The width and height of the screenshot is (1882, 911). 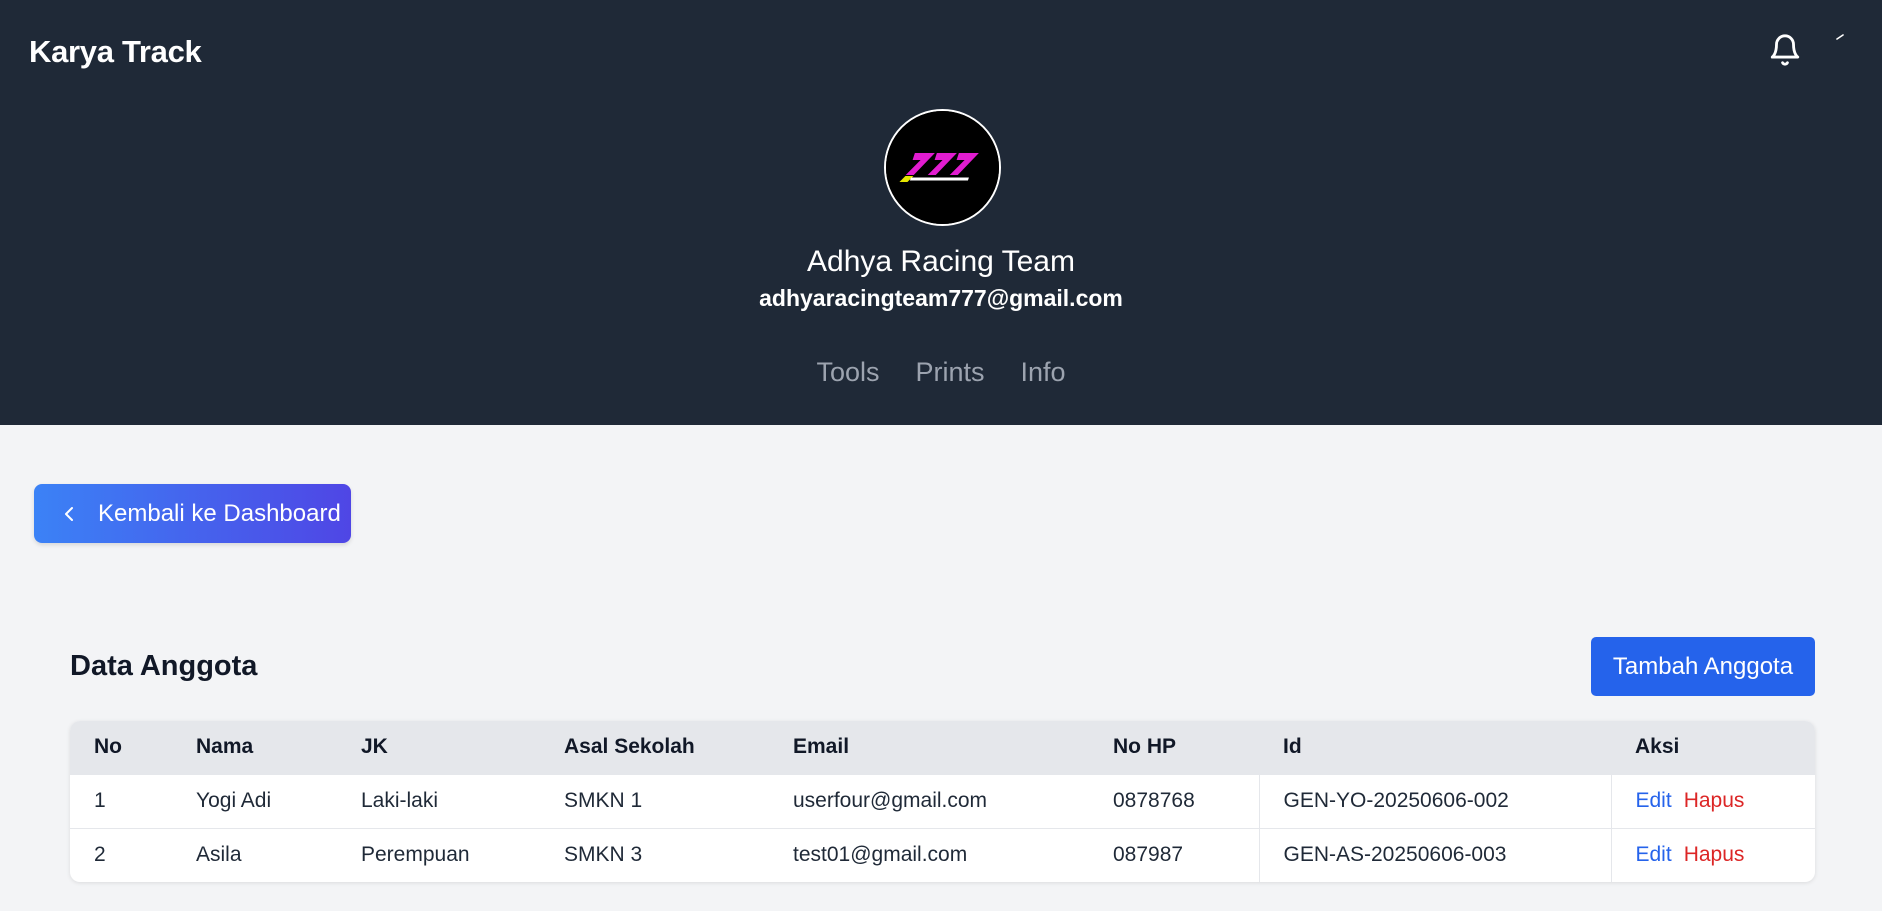 I want to click on col-no: No, so click(x=108, y=747).